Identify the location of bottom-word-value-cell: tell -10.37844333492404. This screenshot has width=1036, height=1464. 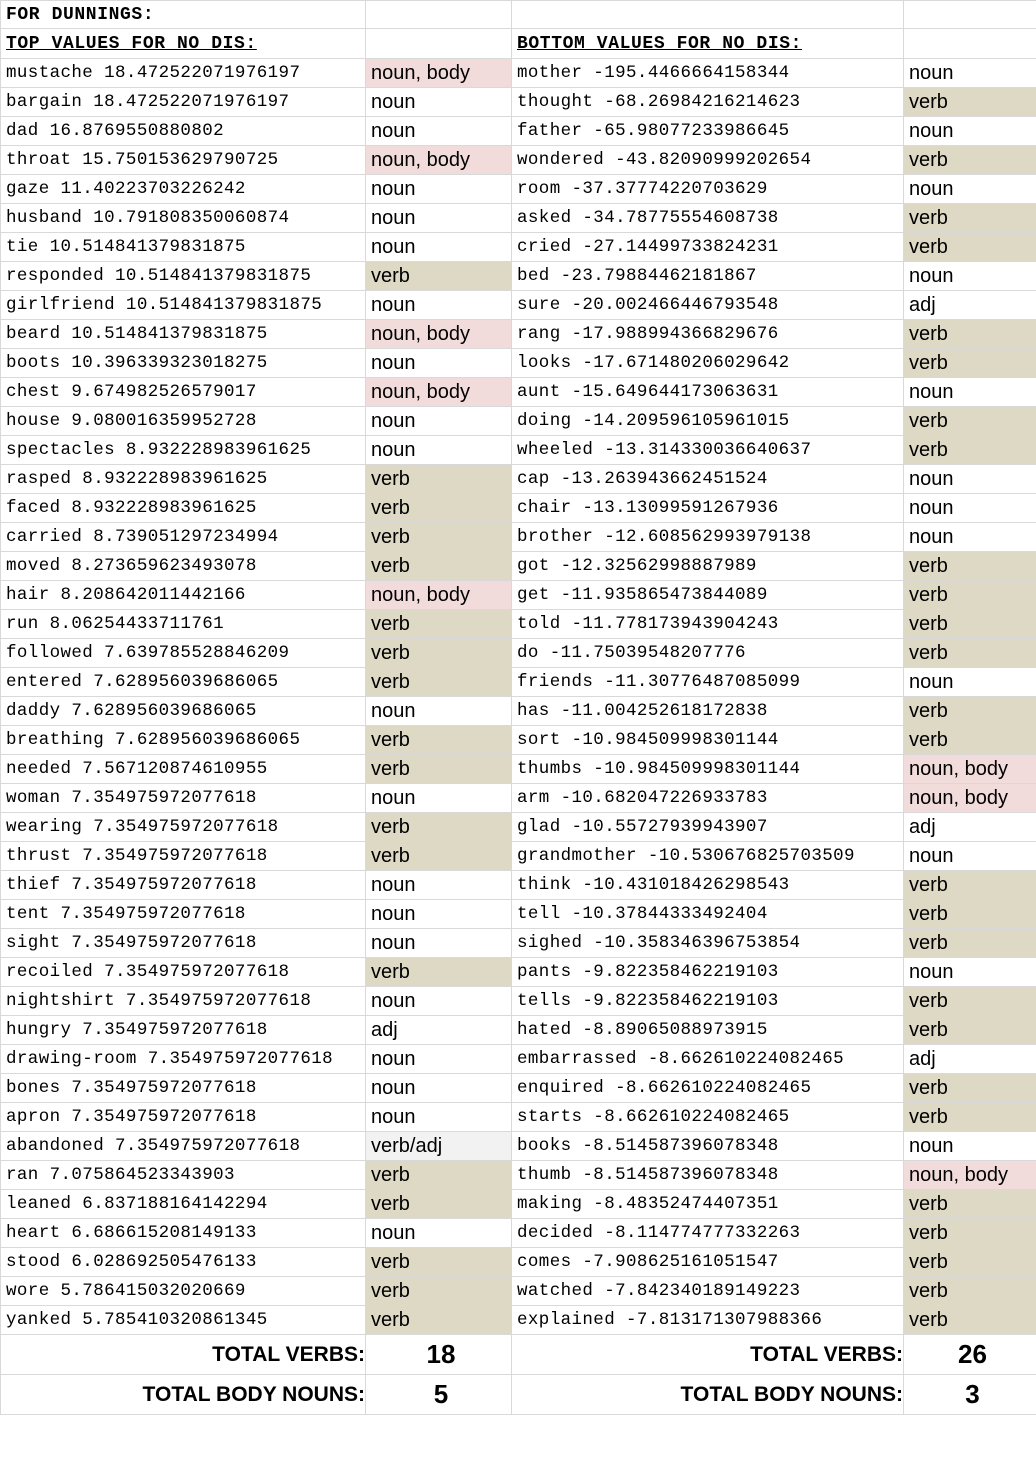
(707, 914).